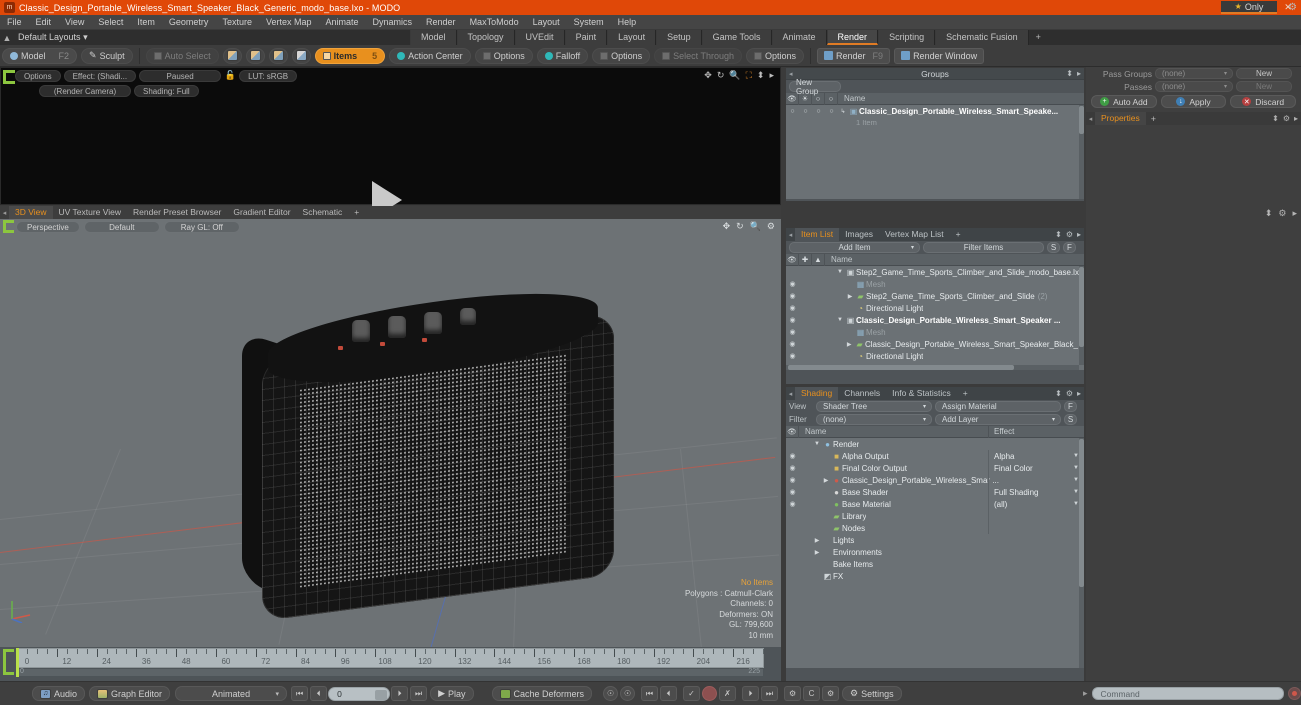  What do you see at coordinates (831, 111) in the screenshot?
I see `group-select-icon: ○` at bounding box center [831, 111].